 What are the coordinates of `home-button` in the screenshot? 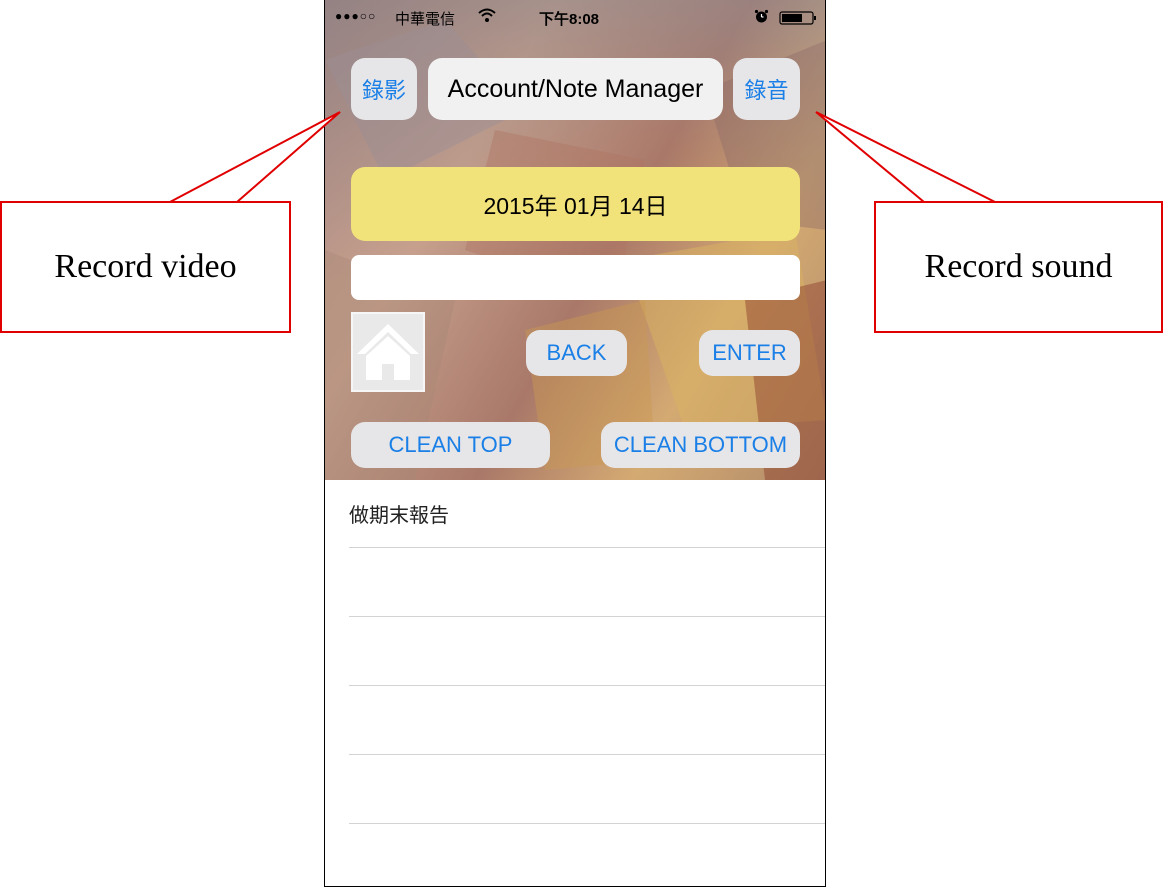 It's located at (388, 352).